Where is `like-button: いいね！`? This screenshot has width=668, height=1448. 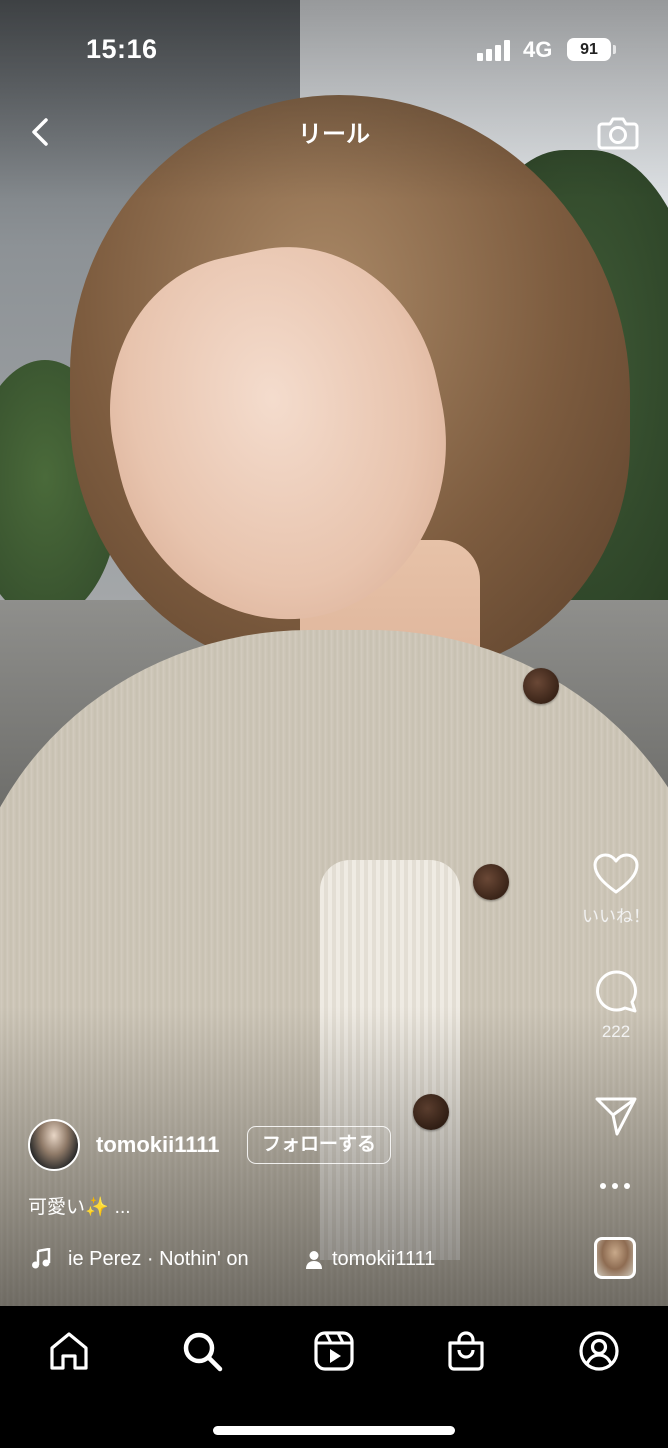
like-button: いいね！ is located at coordinates (616, 889).